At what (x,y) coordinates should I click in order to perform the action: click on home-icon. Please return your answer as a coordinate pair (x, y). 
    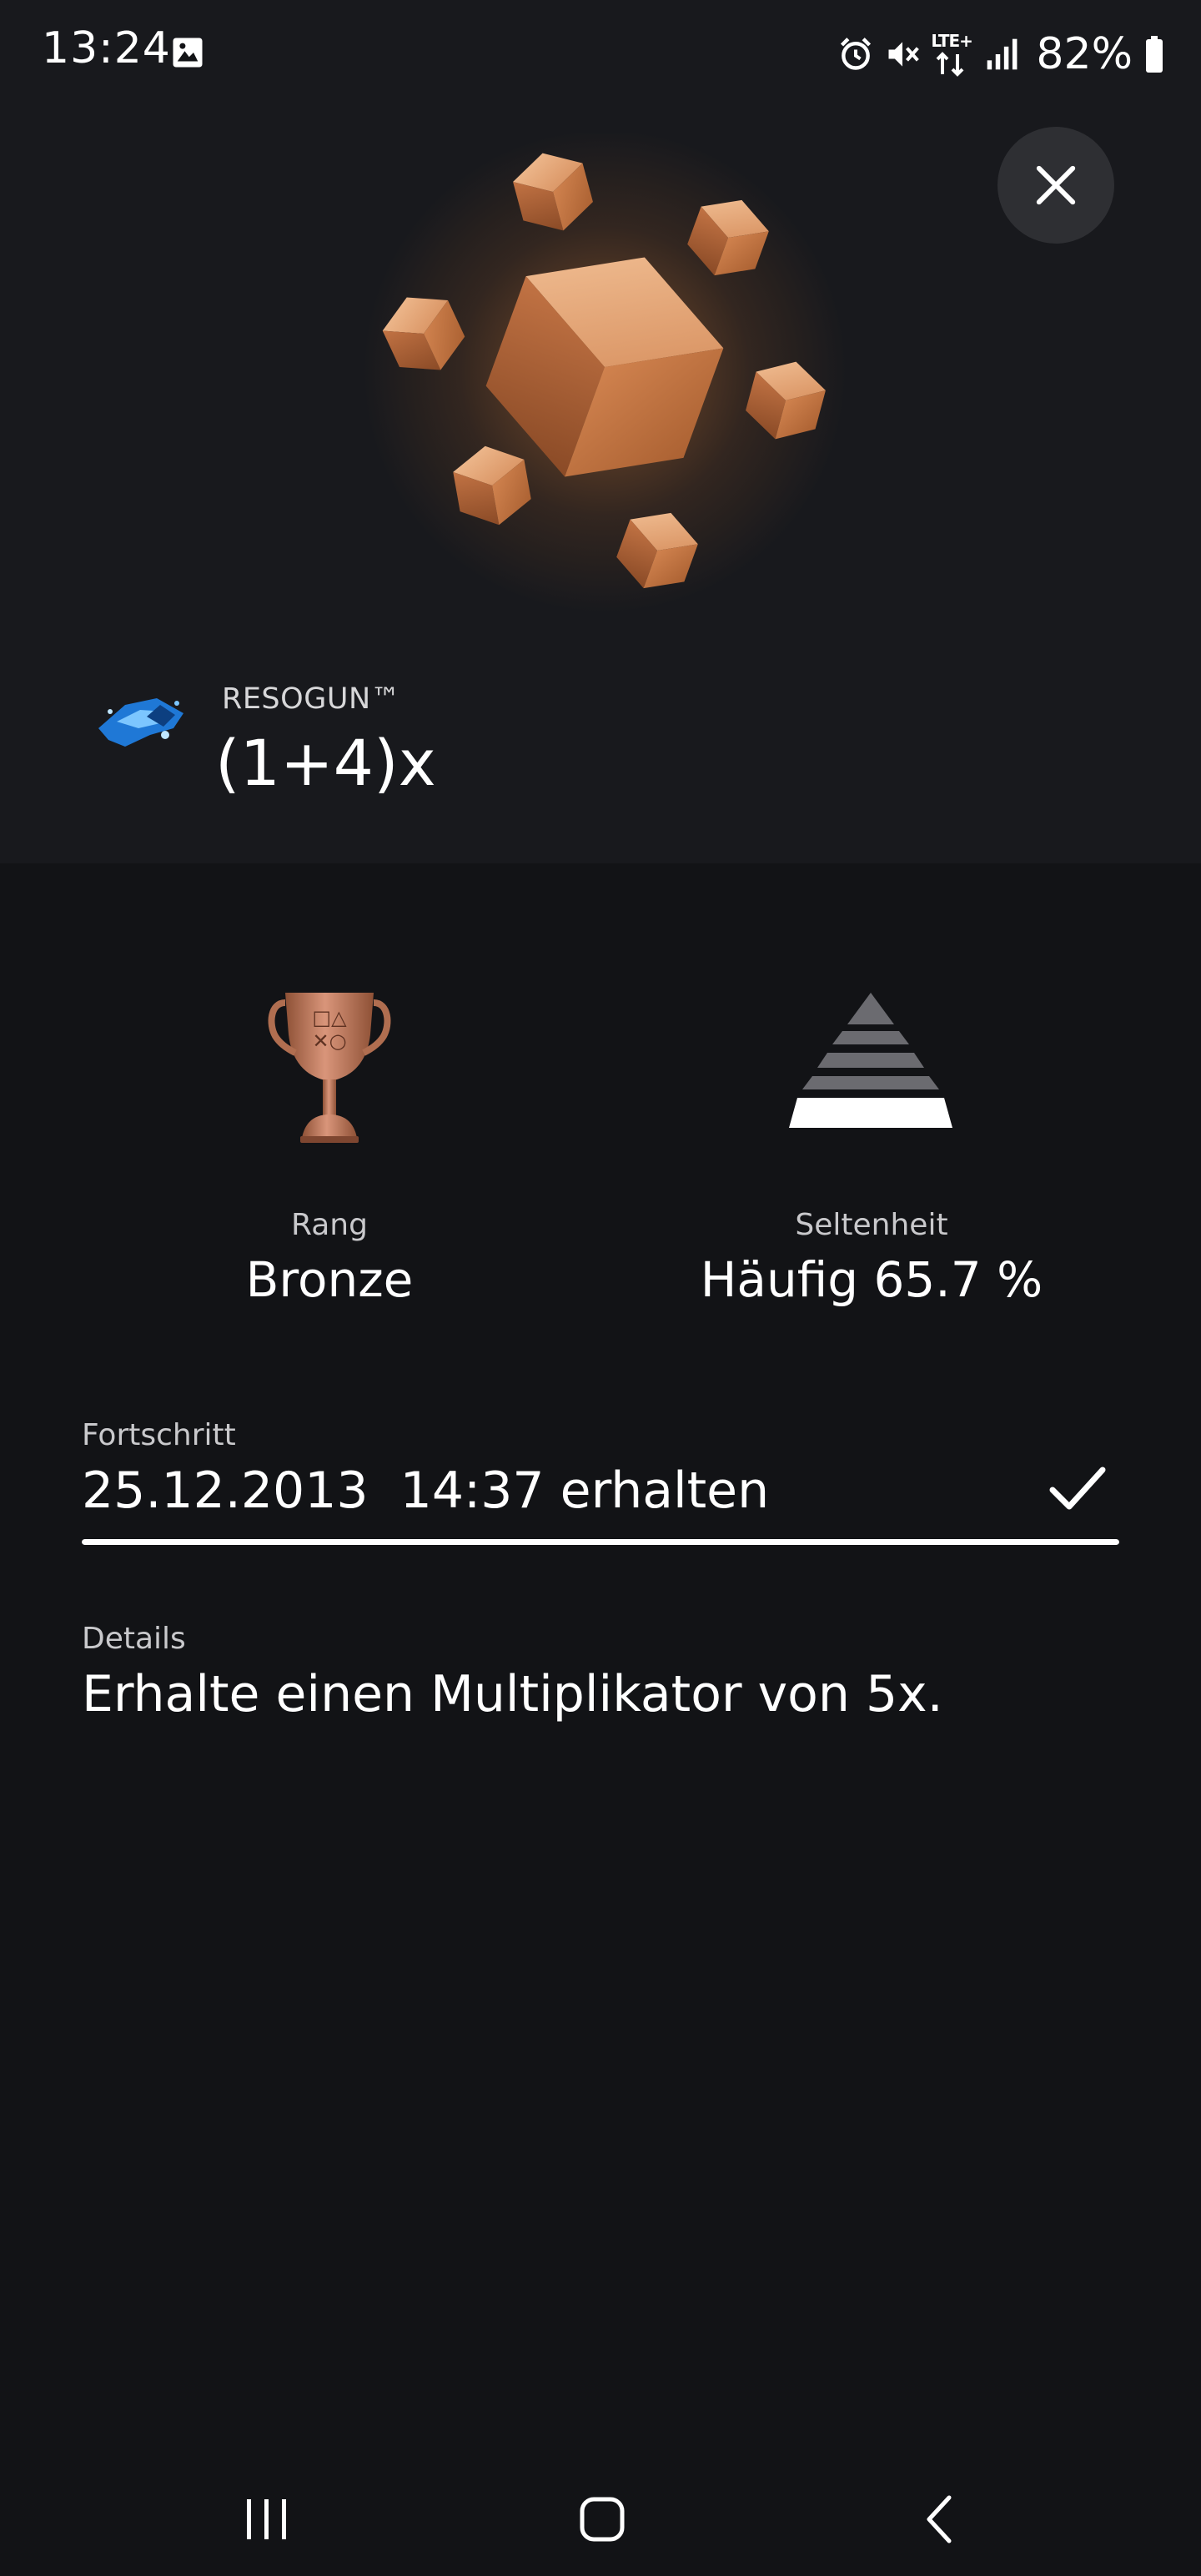
    Looking at the image, I should click on (603, 2519).